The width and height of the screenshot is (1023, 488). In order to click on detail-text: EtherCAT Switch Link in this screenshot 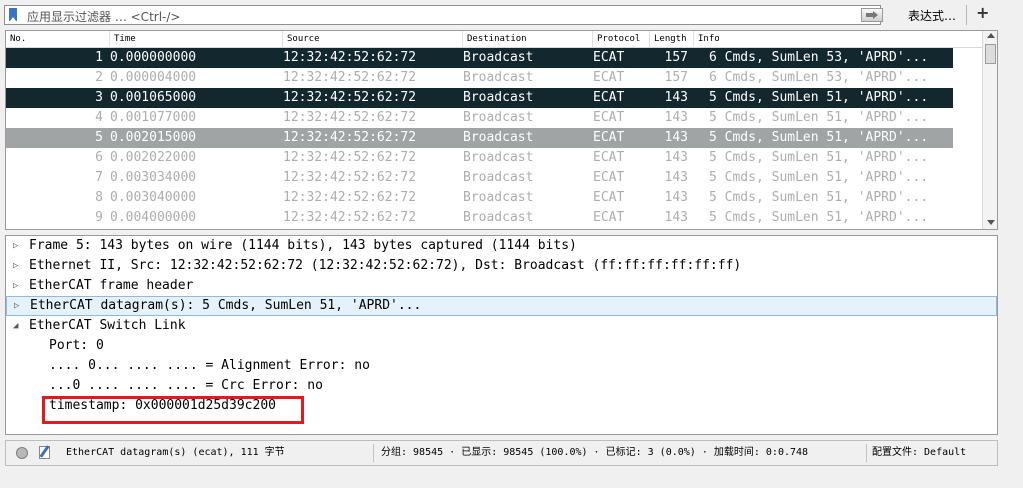, I will do `click(107, 325)`.